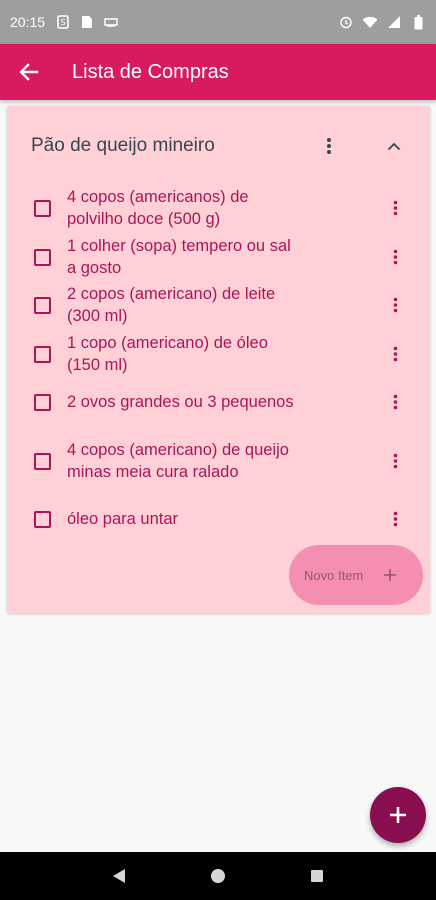 This screenshot has height=900, width=436. I want to click on new-item-label: Novo Item, so click(334, 575).